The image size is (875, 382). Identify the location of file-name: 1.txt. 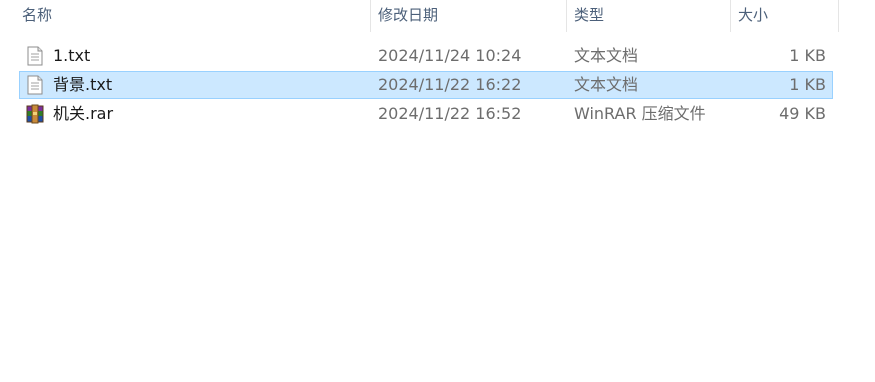
(72, 55).